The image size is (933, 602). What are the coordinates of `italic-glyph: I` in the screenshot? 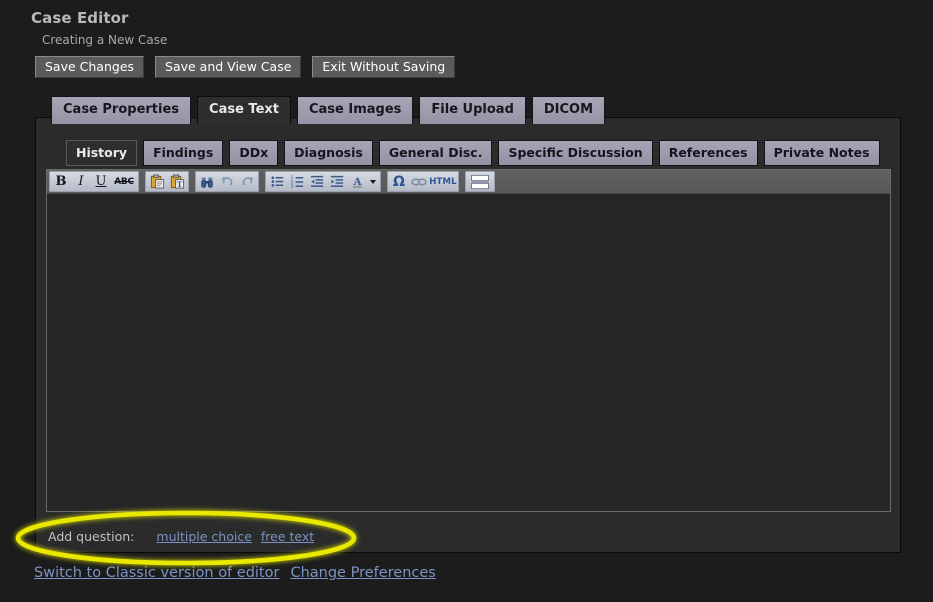 It's located at (81, 181).